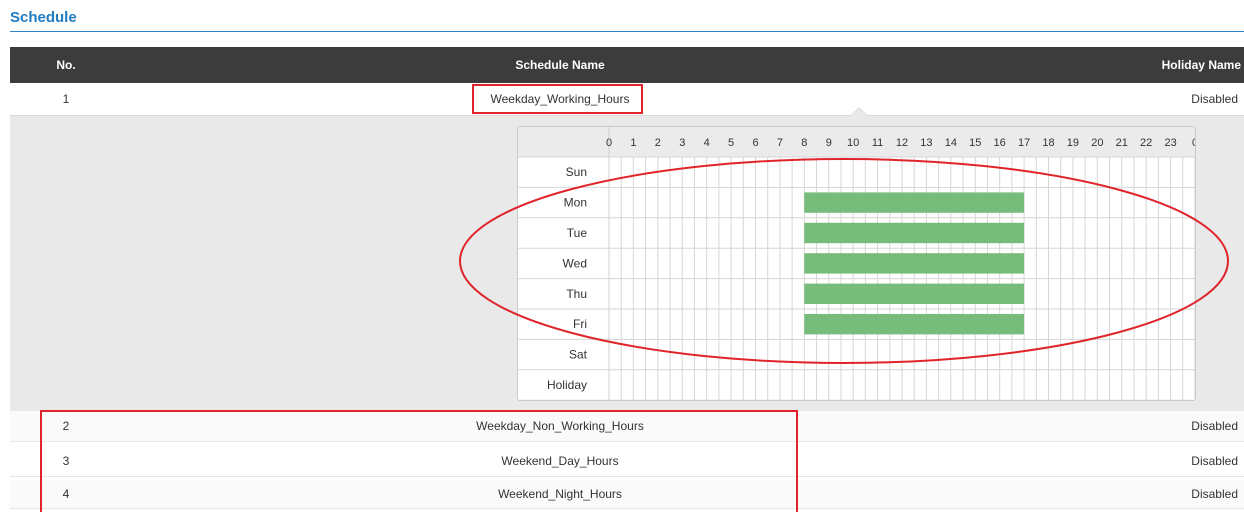 Image resolution: width=1244 pixels, height=512 pixels. I want to click on column-header-schedule-name: Schedule Name, so click(560, 65).